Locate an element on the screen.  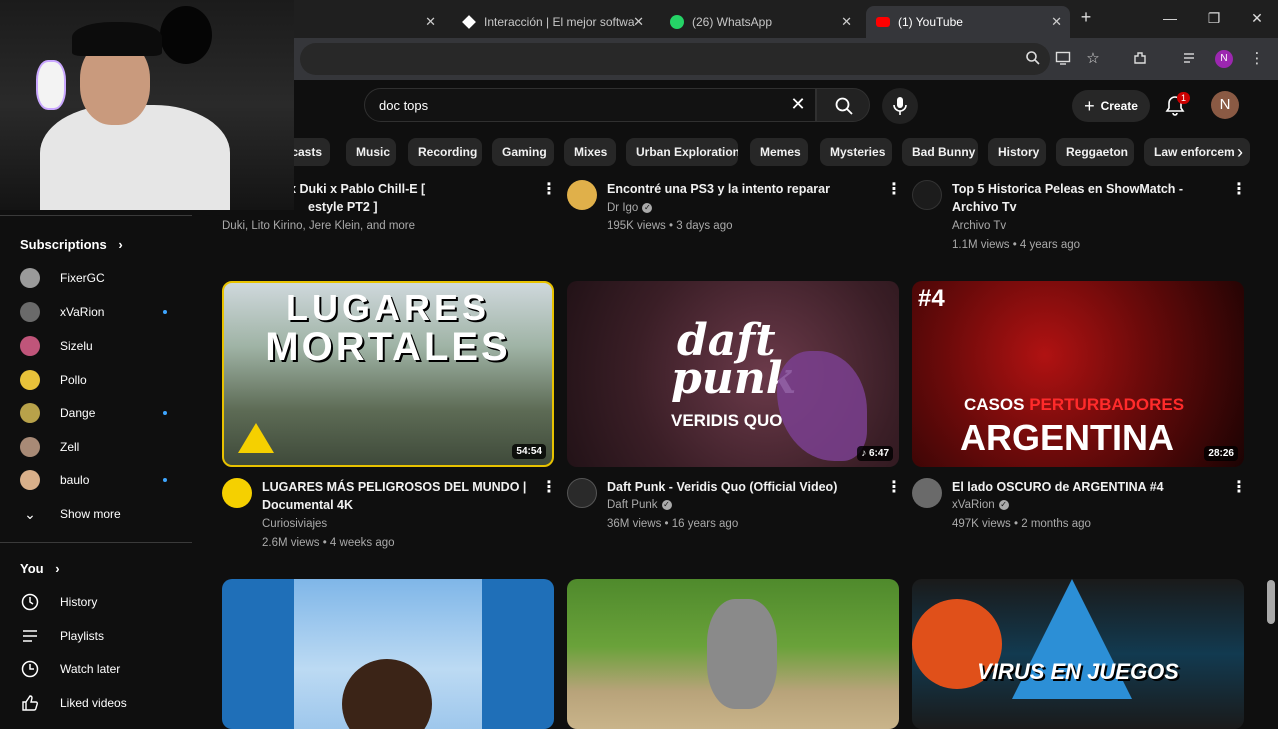
browser-tab-active: (1) YouTube ✕ is located at coordinates (968, 22).